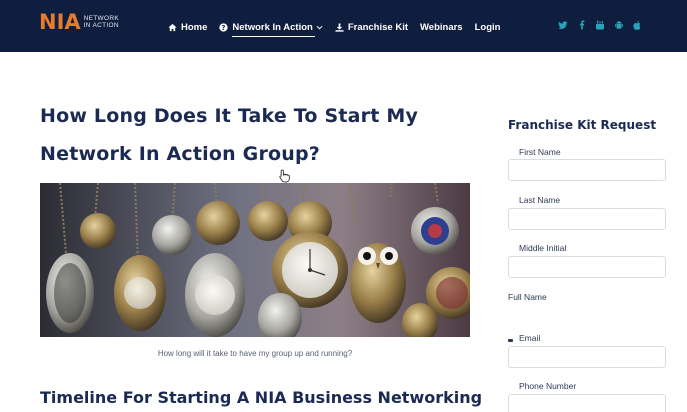  Describe the element at coordinates (284, 176) in the screenshot. I see `hand-cursor-icon` at that location.